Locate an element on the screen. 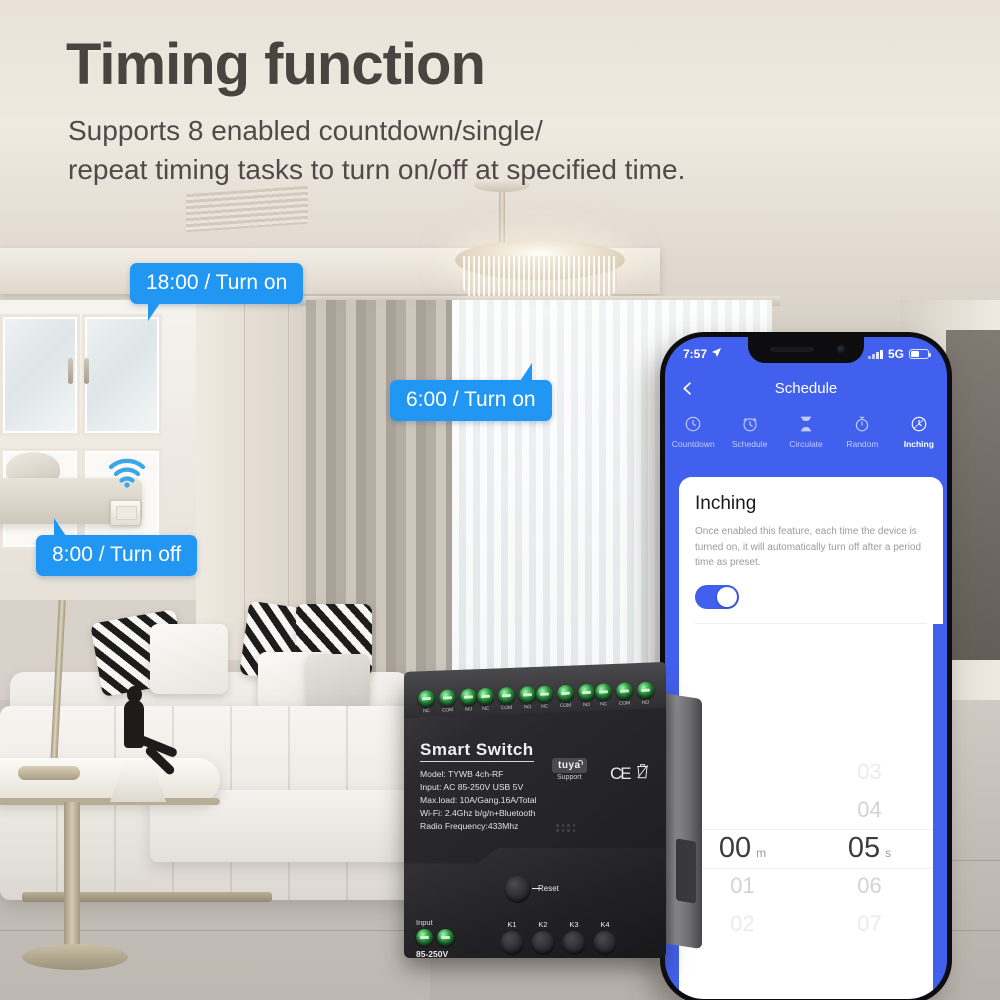  input-terminals is located at coordinates (445, 937).